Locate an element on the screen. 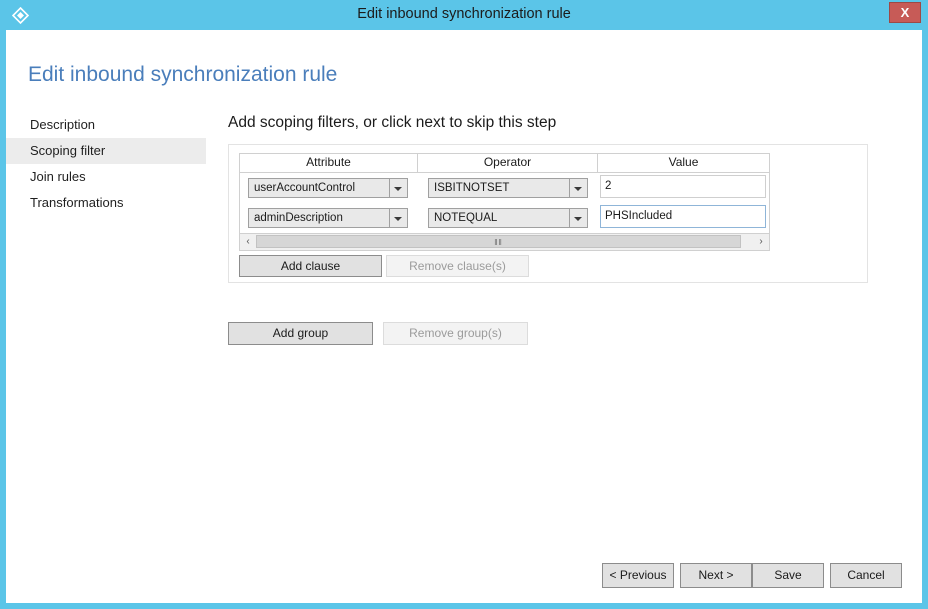  close-icon: X is located at coordinates (905, 12).